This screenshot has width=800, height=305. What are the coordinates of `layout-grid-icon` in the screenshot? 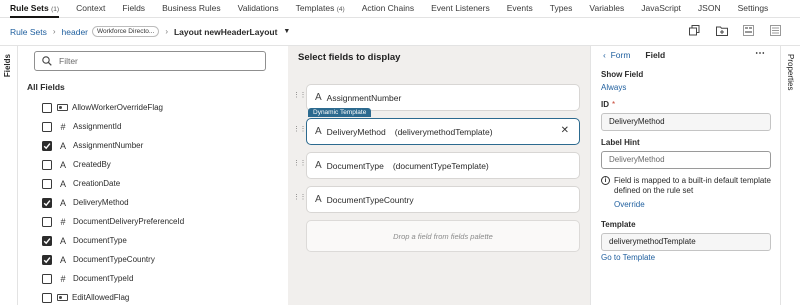 It's located at (748, 30).